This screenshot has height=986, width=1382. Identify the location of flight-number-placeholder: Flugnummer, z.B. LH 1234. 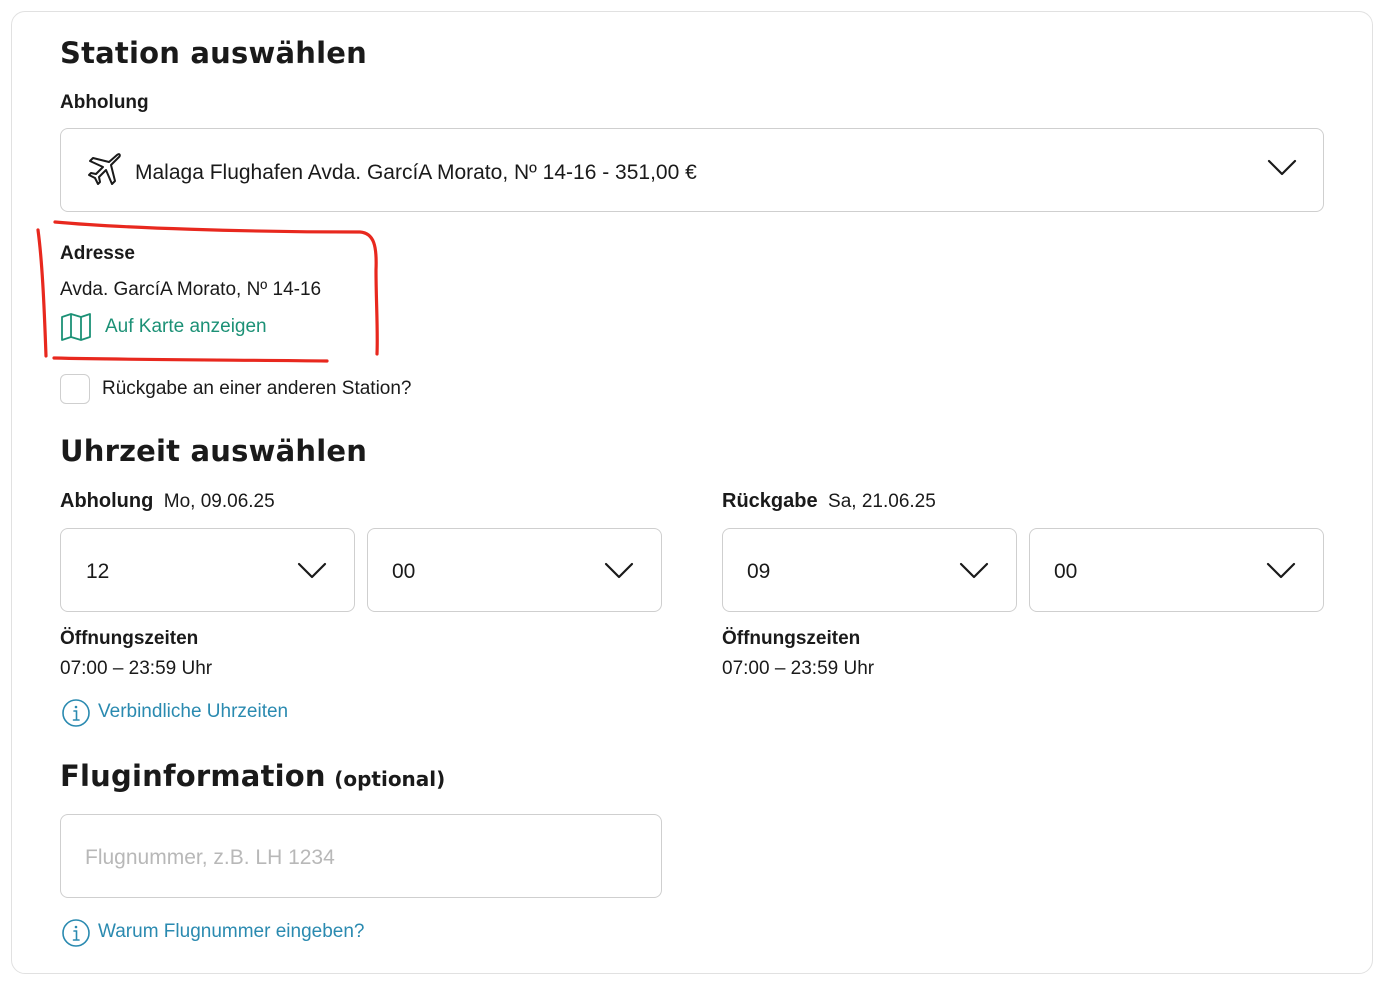
(210, 857).